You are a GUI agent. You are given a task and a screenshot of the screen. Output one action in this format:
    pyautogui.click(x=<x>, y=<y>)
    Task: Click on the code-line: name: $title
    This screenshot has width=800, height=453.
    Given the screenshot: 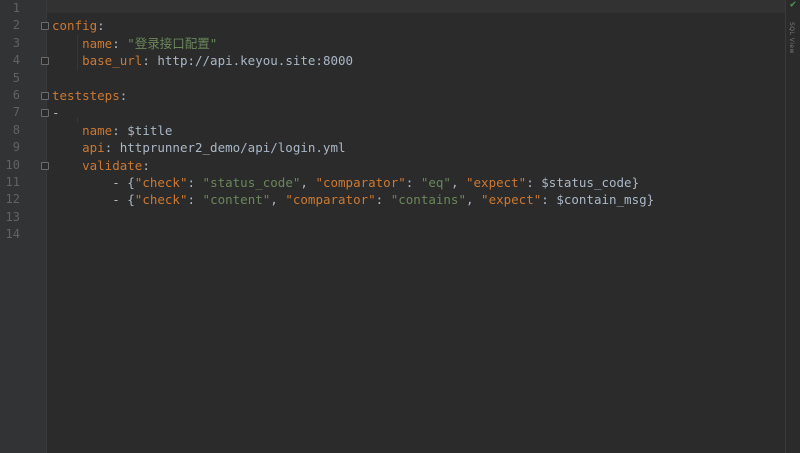 What is the action you would take?
    pyautogui.click(x=112, y=130)
    